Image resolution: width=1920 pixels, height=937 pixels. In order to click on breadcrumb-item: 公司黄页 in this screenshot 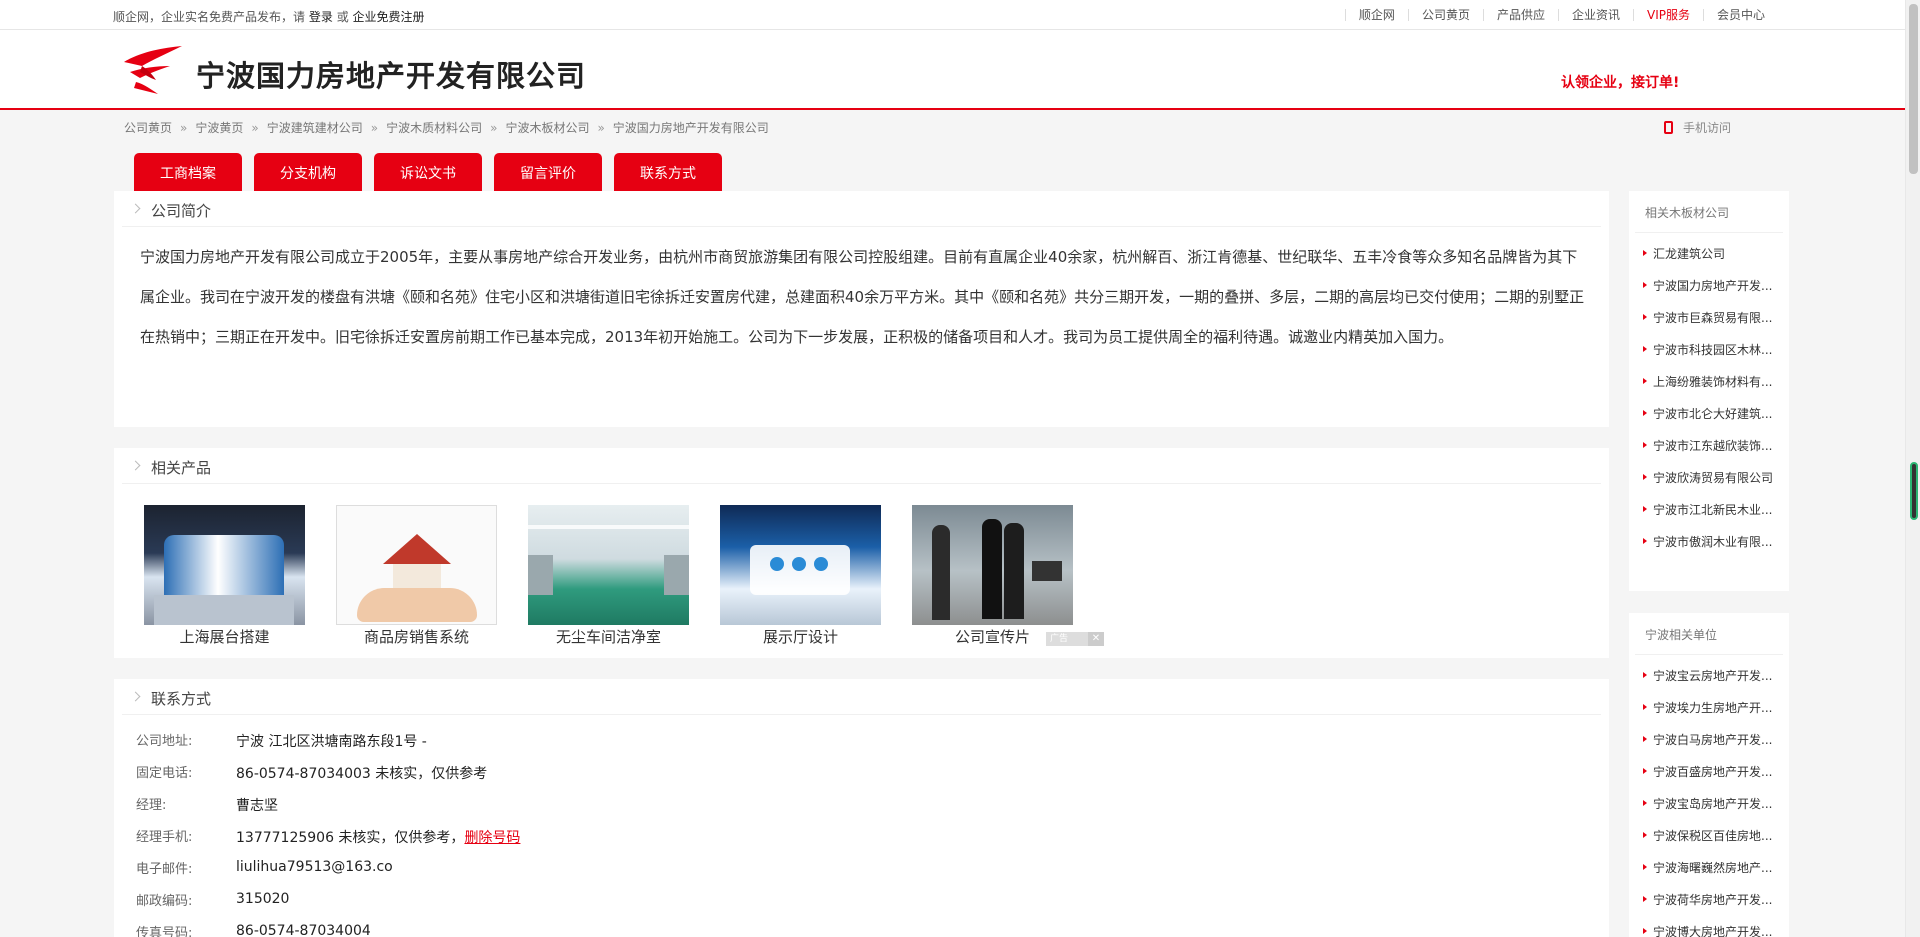, I will do `click(148, 128)`.